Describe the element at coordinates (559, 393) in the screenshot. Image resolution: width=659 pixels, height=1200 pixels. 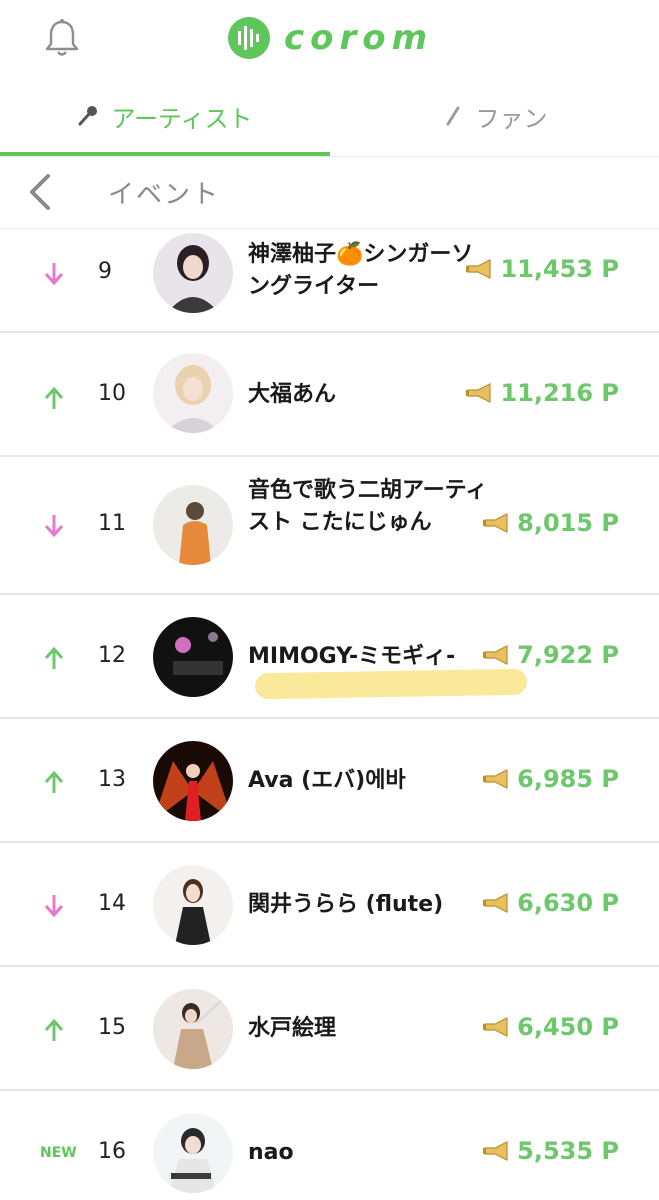
I see `points-value: 11,216 P` at that location.